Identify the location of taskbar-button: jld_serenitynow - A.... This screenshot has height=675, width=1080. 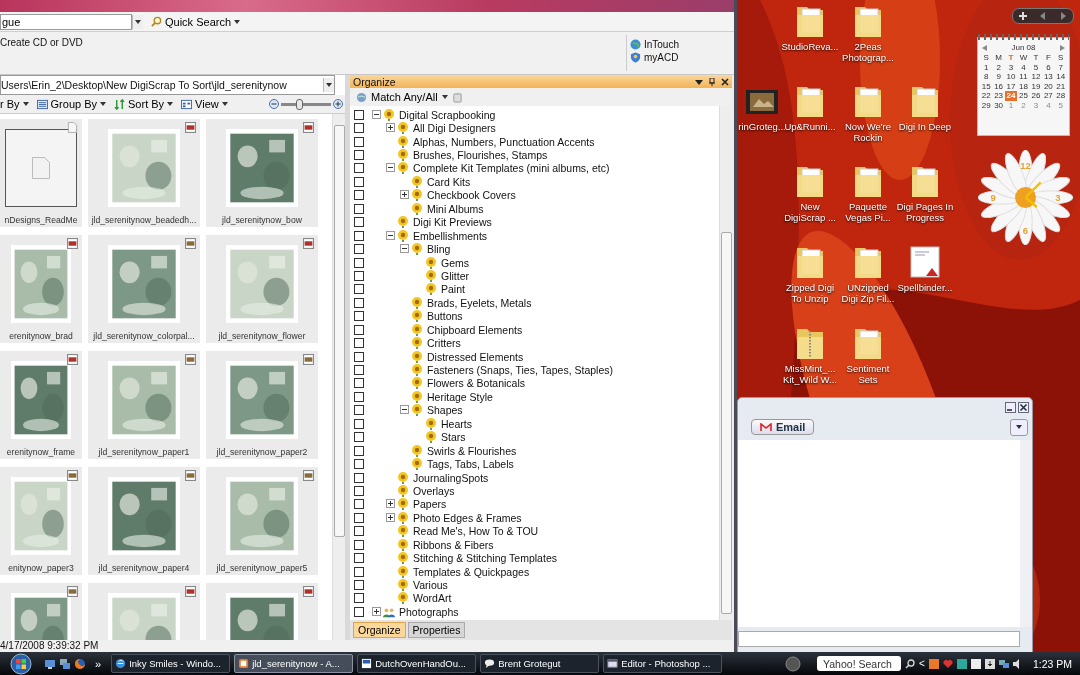
(294, 663).